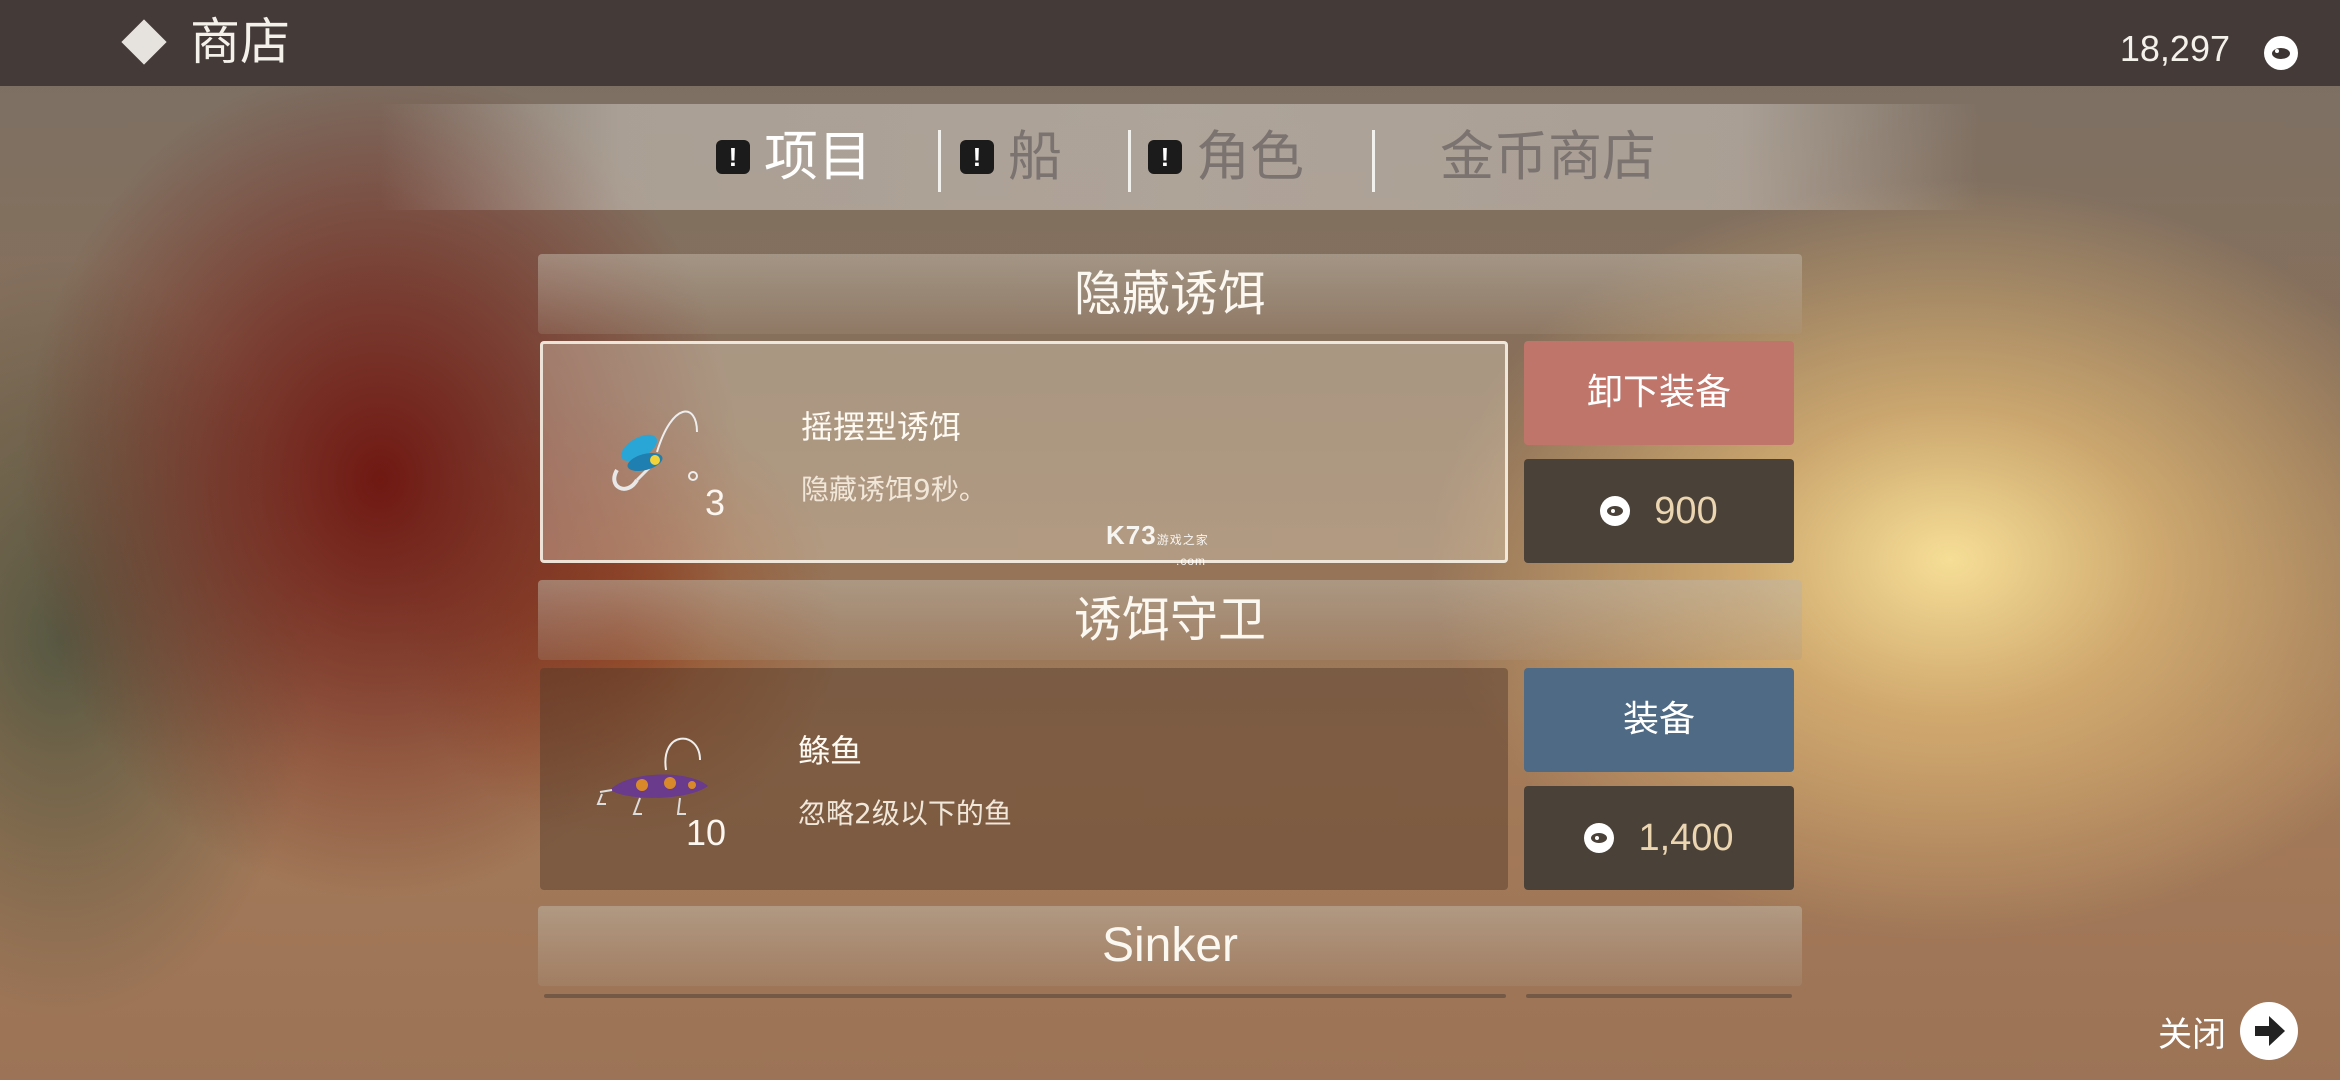  I want to click on arrow-right-icon, so click(2269, 1031).